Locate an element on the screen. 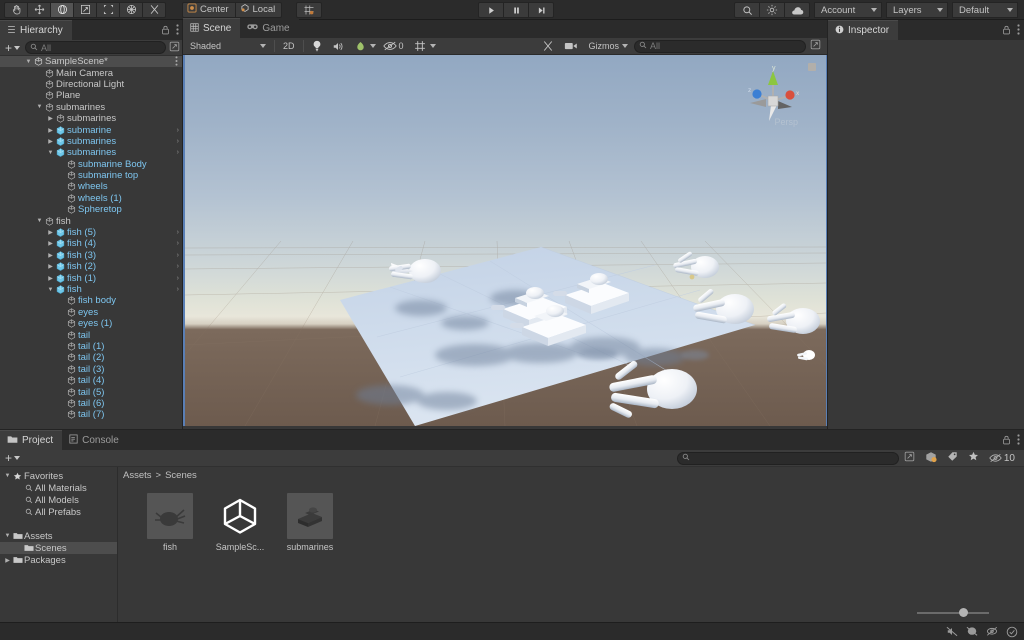 The image size is (1024, 640). tree-row: Main Camera is located at coordinates (91, 73).